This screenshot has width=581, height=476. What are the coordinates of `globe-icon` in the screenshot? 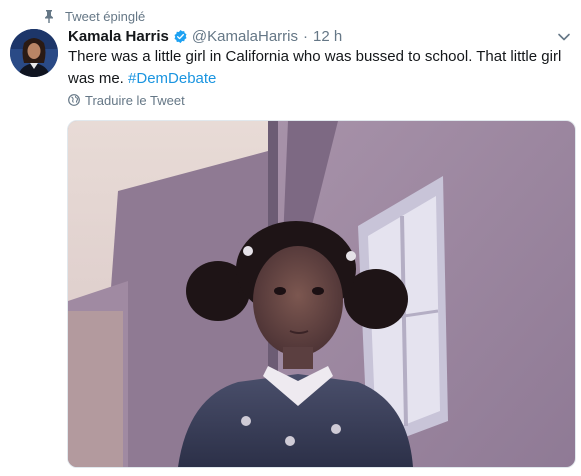 It's located at (74, 100).